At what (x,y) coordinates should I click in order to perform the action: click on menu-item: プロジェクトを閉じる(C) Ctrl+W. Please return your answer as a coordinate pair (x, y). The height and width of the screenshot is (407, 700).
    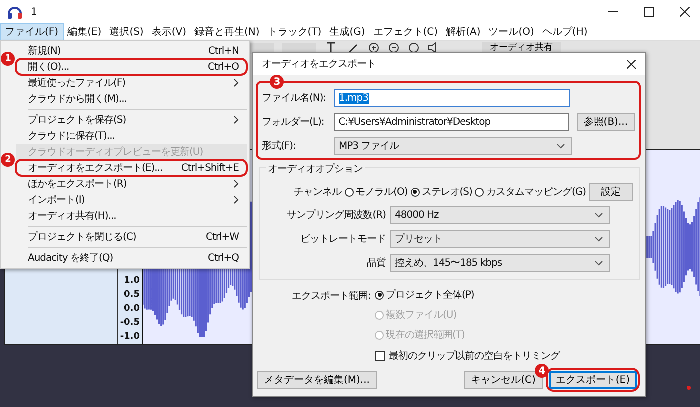
    Looking at the image, I should click on (131, 237).